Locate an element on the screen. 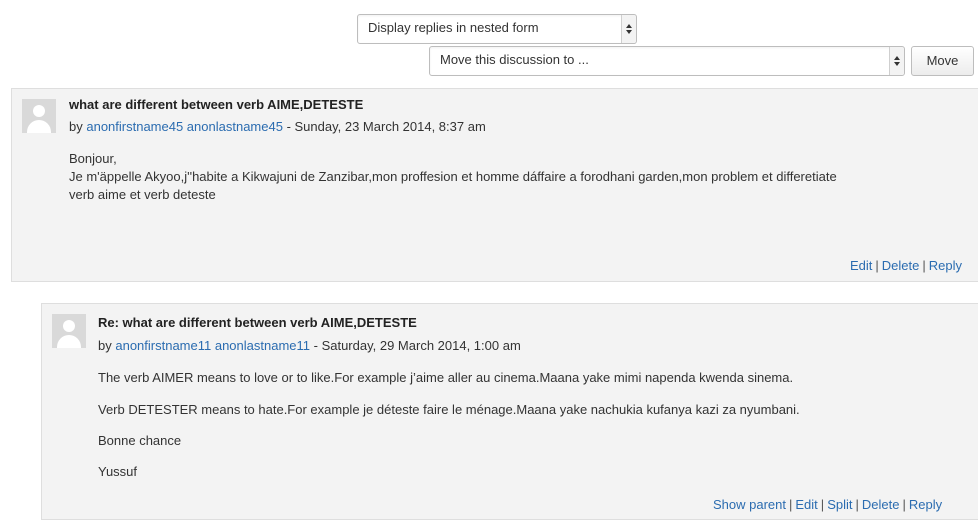 The image size is (978, 520). author-link: anonfirstname11 anonlastname11 is located at coordinates (212, 345).